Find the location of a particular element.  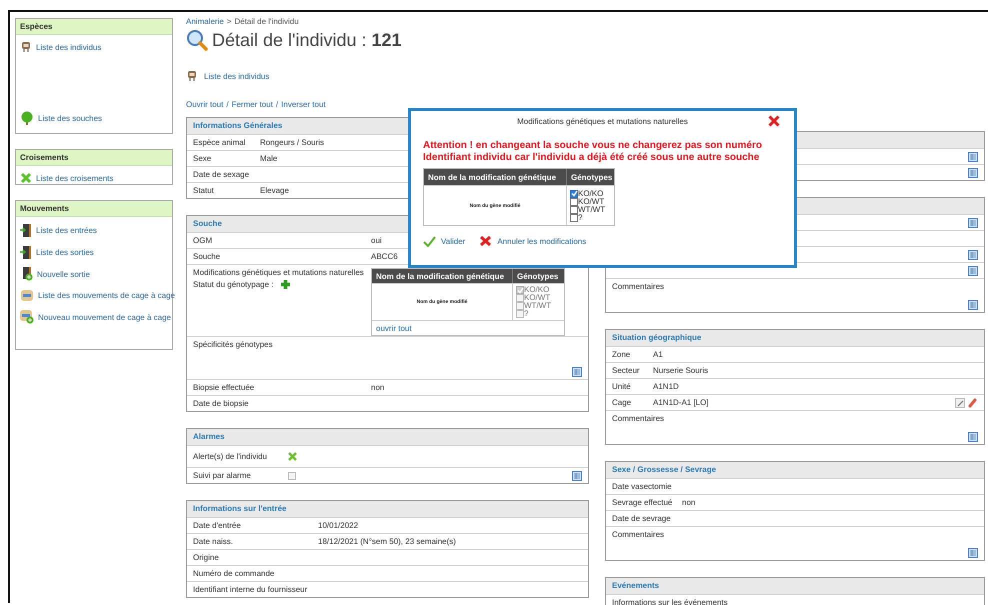

field-value: ABCC6 is located at coordinates (384, 256).